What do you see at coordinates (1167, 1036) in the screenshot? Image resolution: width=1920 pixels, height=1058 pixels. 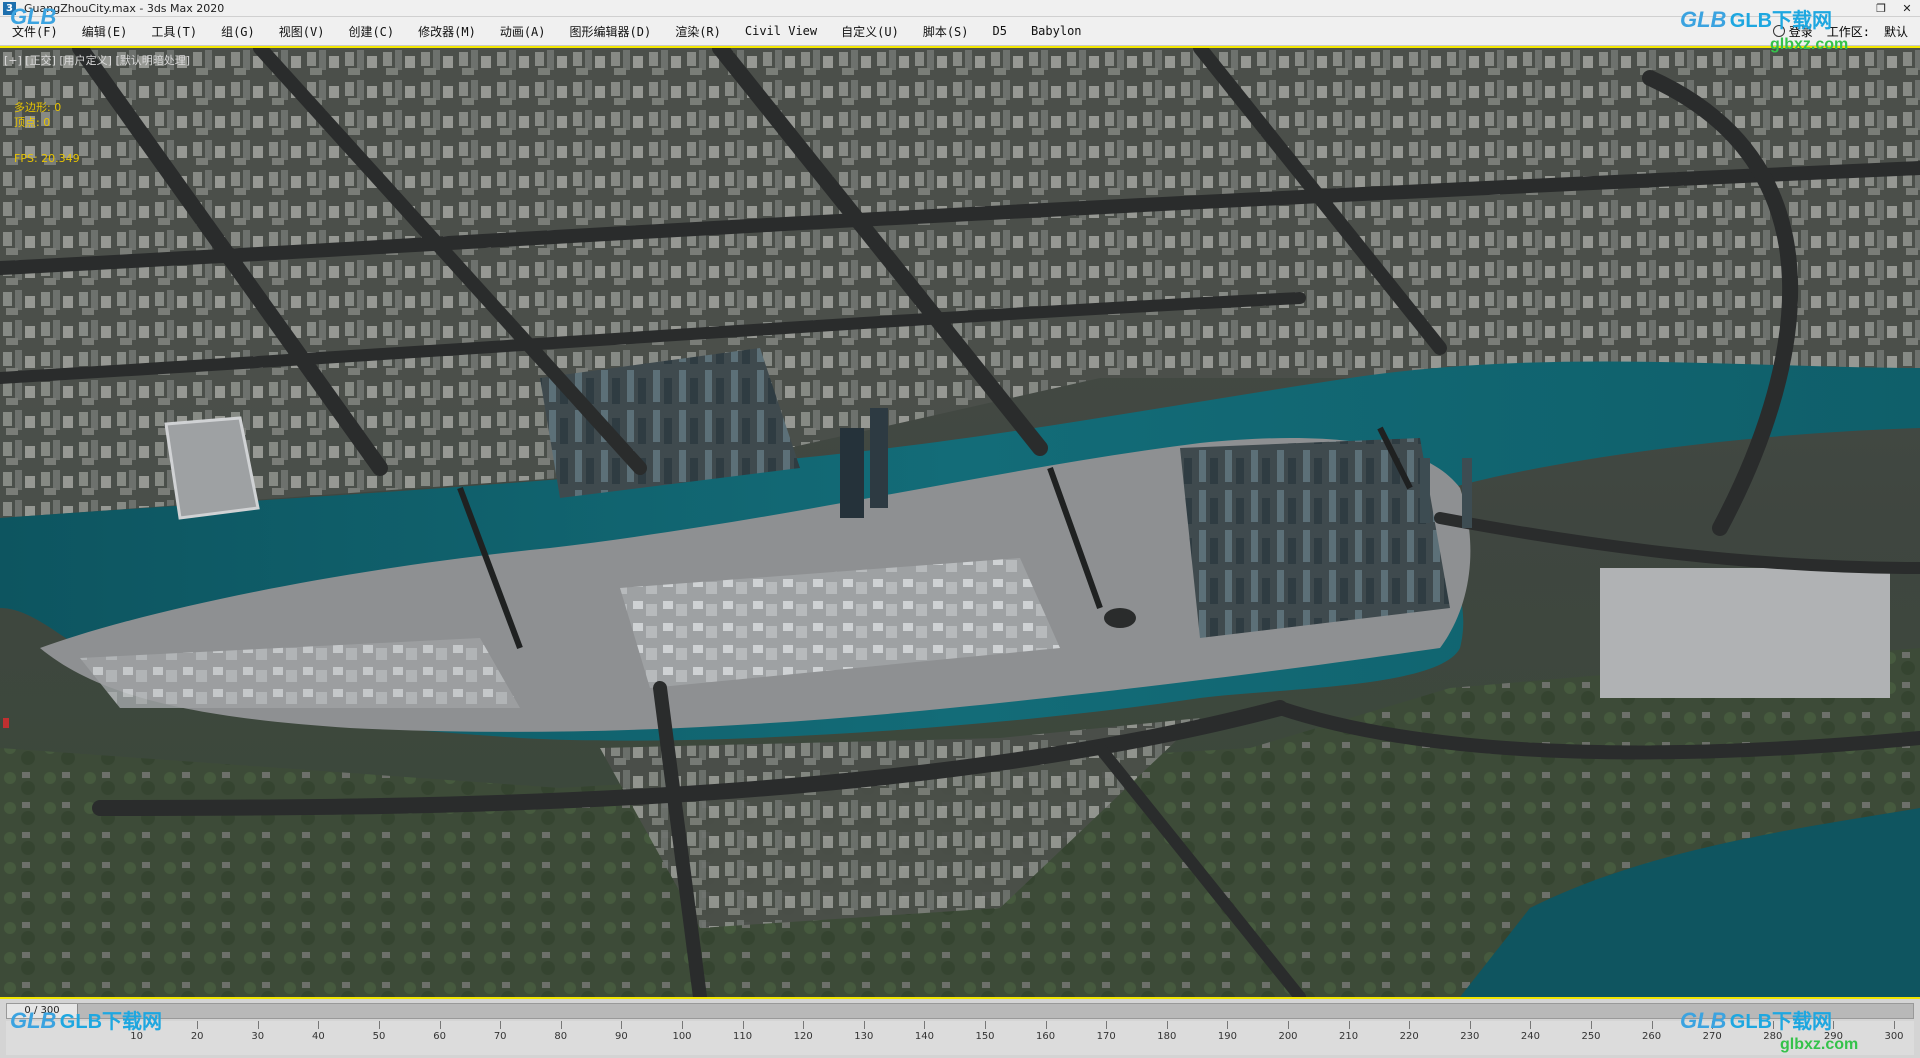 I see `timeline-tick-label: 180` at bounding box center [1167, 1036].